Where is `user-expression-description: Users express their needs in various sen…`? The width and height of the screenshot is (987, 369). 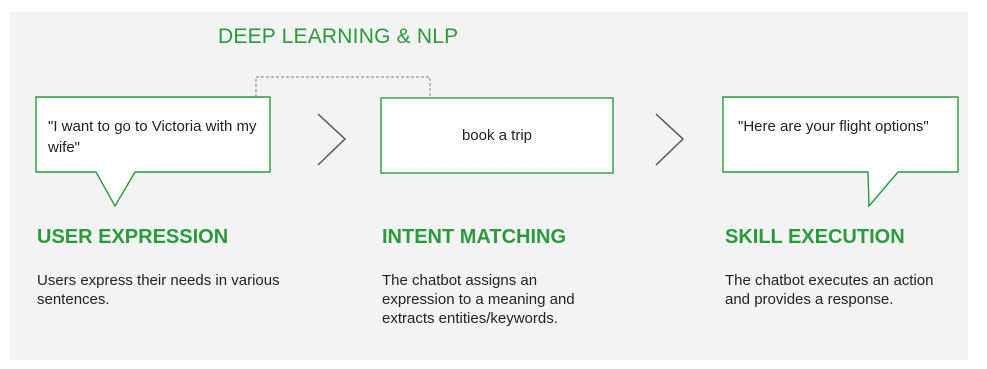
user-expression-description: Users express their needs in various sen… is located at coordinates (158, 290).